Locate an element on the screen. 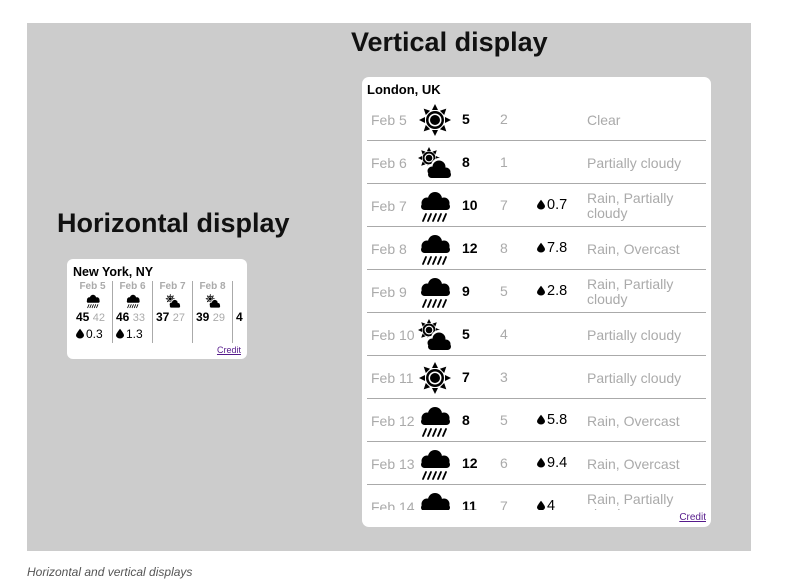 The width and height of the screenshot is (788, 579). row-low-temp: 1 is located at coordinates (504, 162).